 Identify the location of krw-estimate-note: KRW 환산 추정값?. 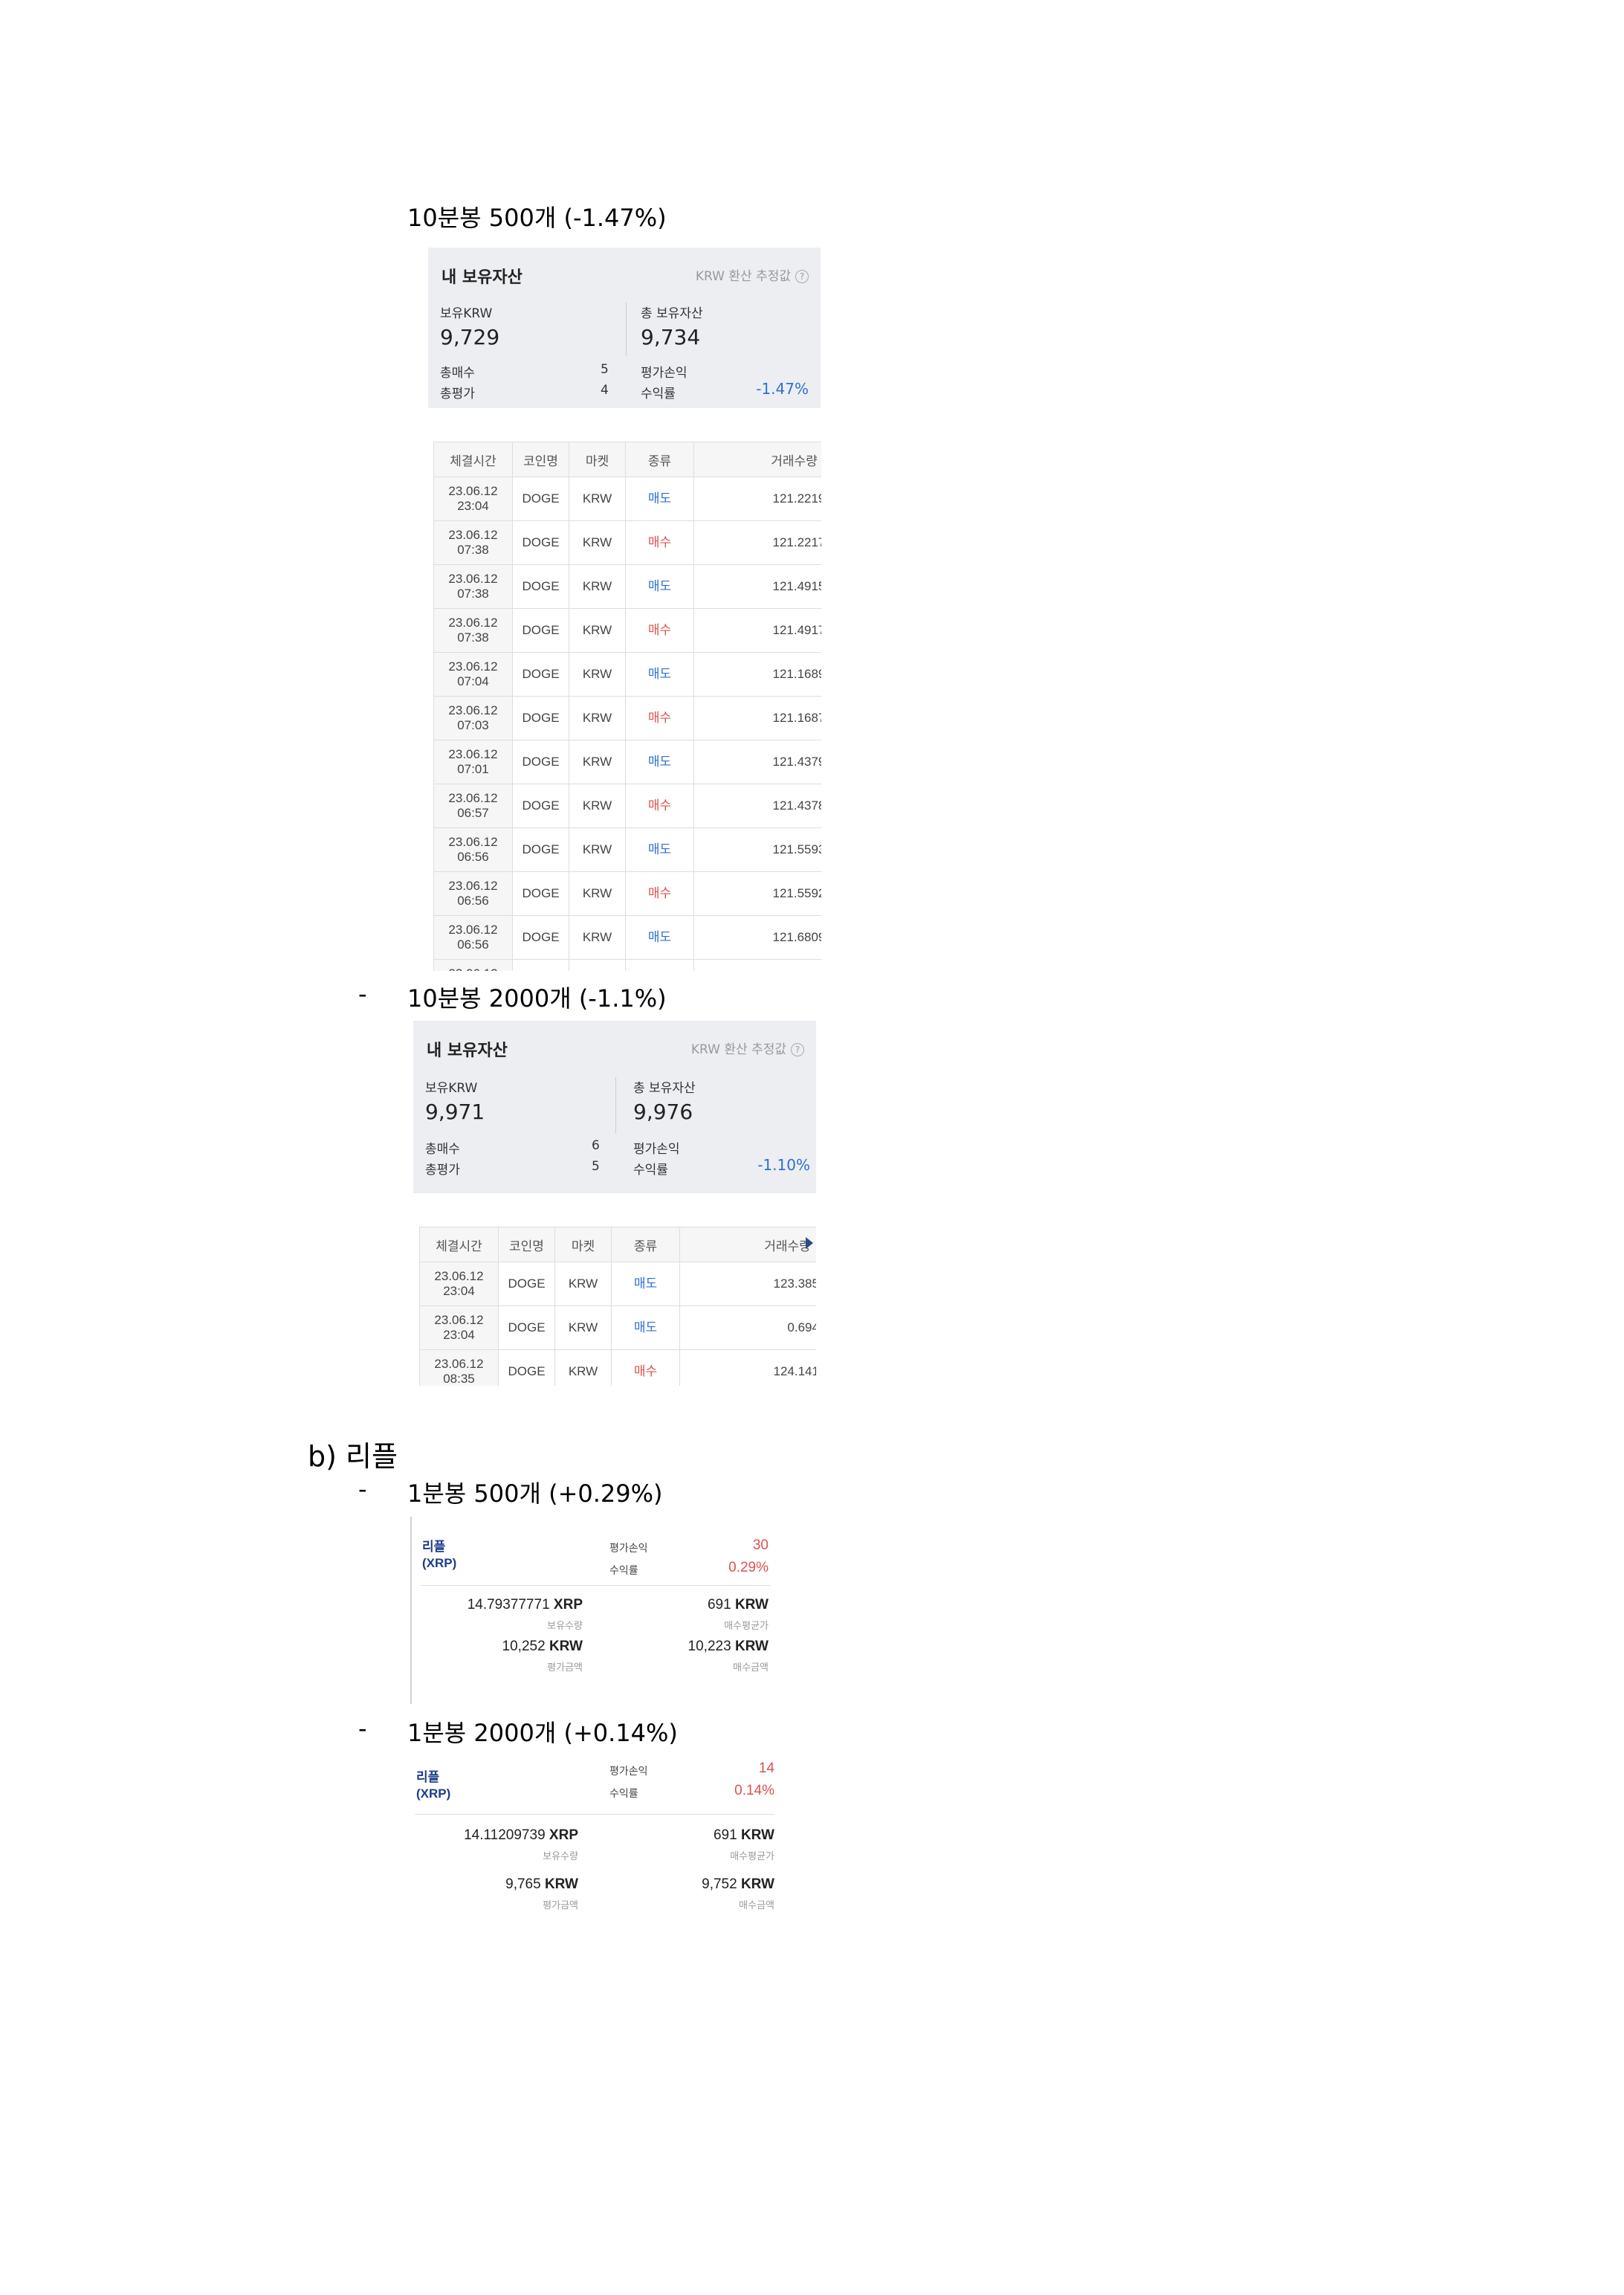
(753, 274).